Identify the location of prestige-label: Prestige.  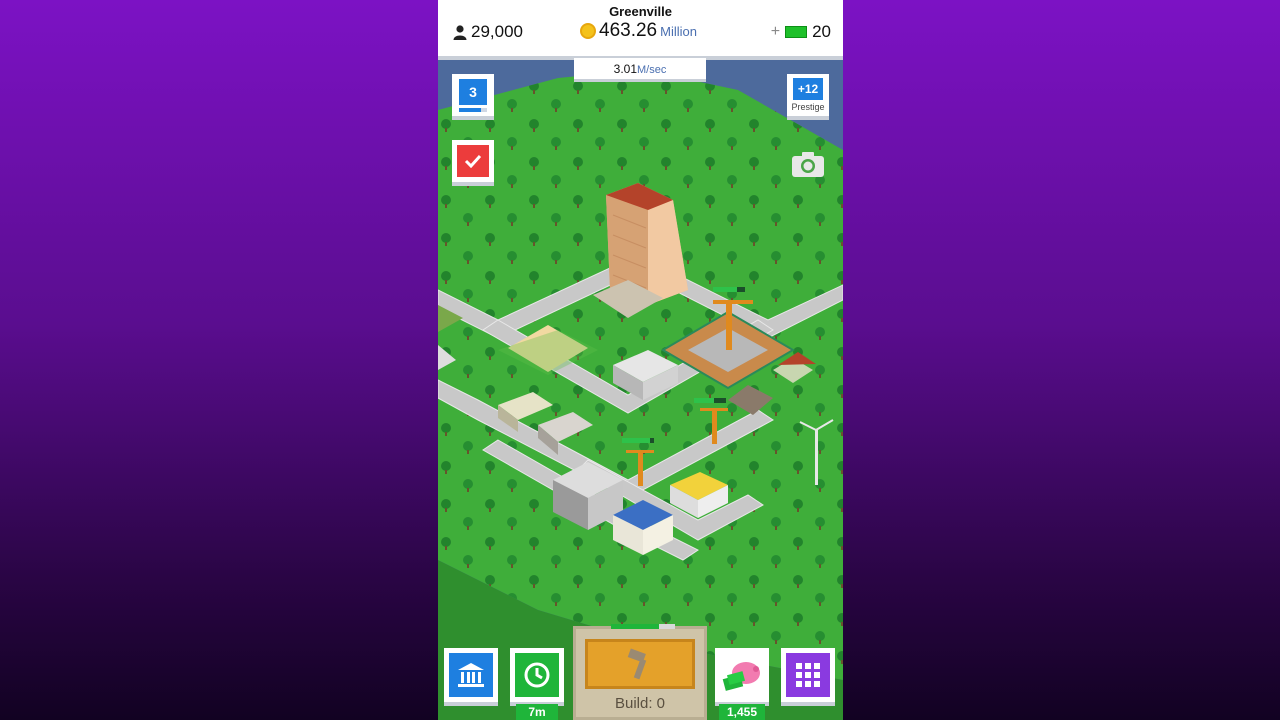
(808, 107).